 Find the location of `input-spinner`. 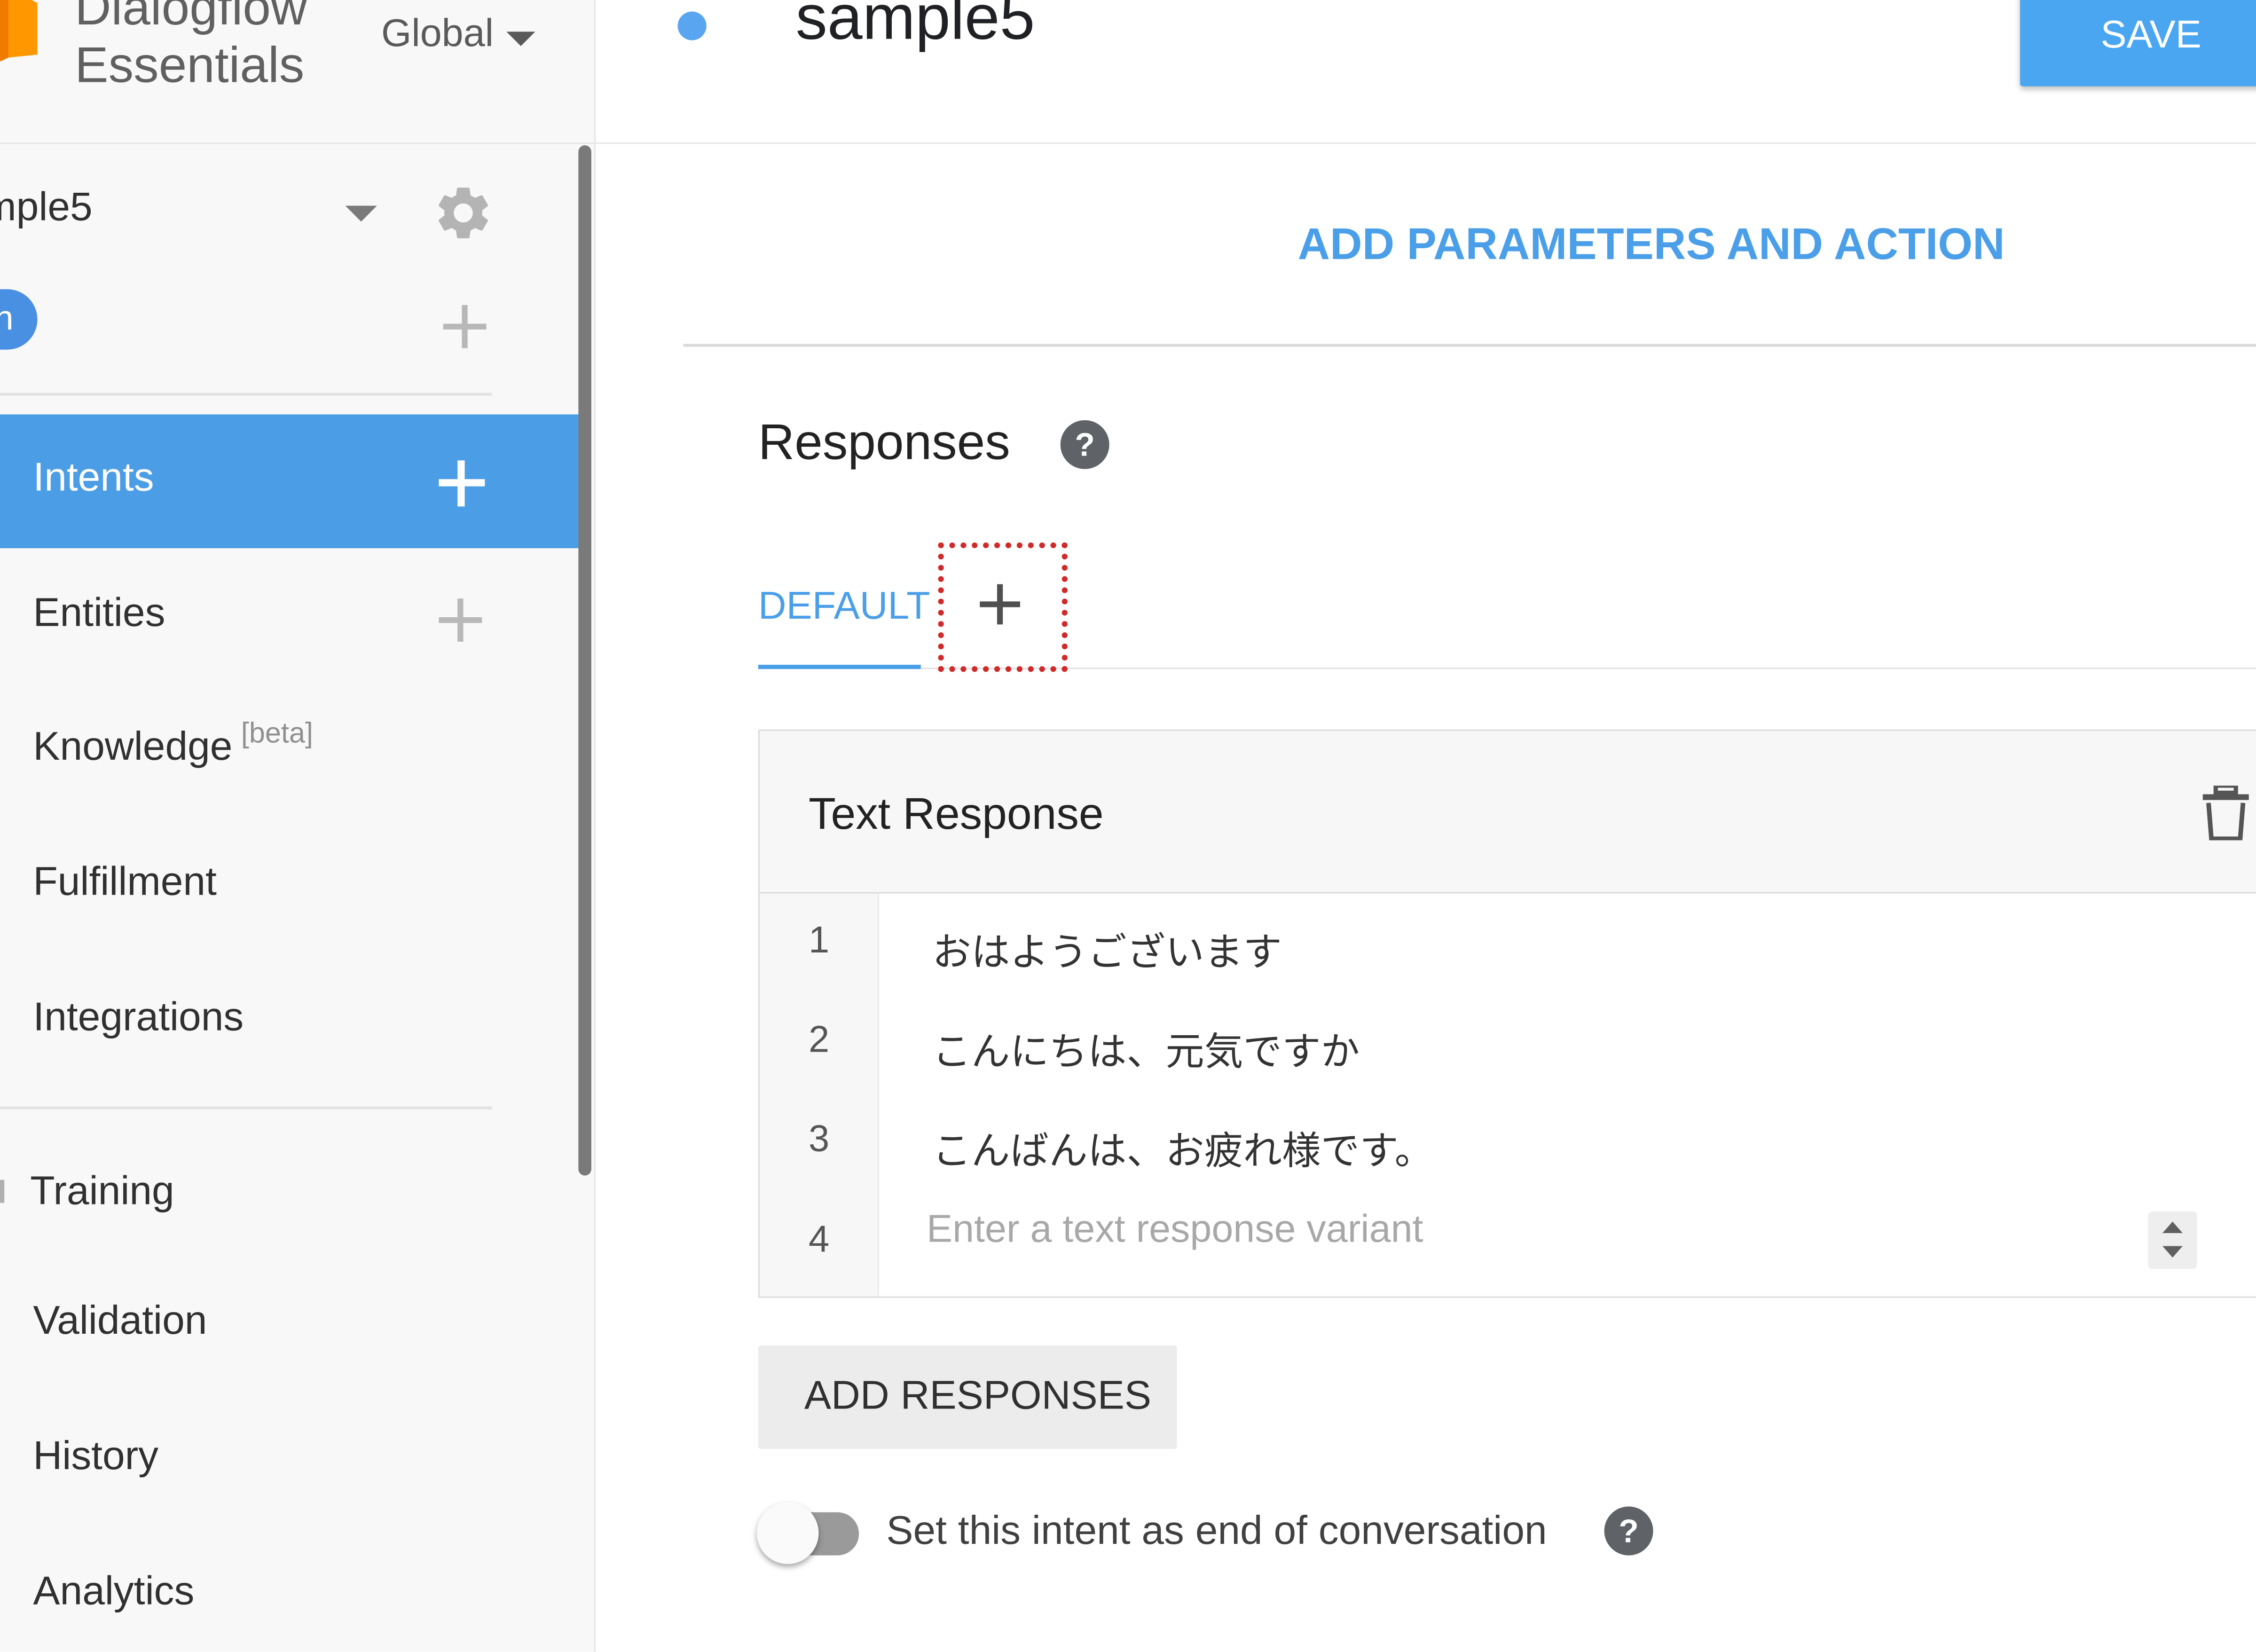

input-spinner is located at coordinates (2172, 1240).